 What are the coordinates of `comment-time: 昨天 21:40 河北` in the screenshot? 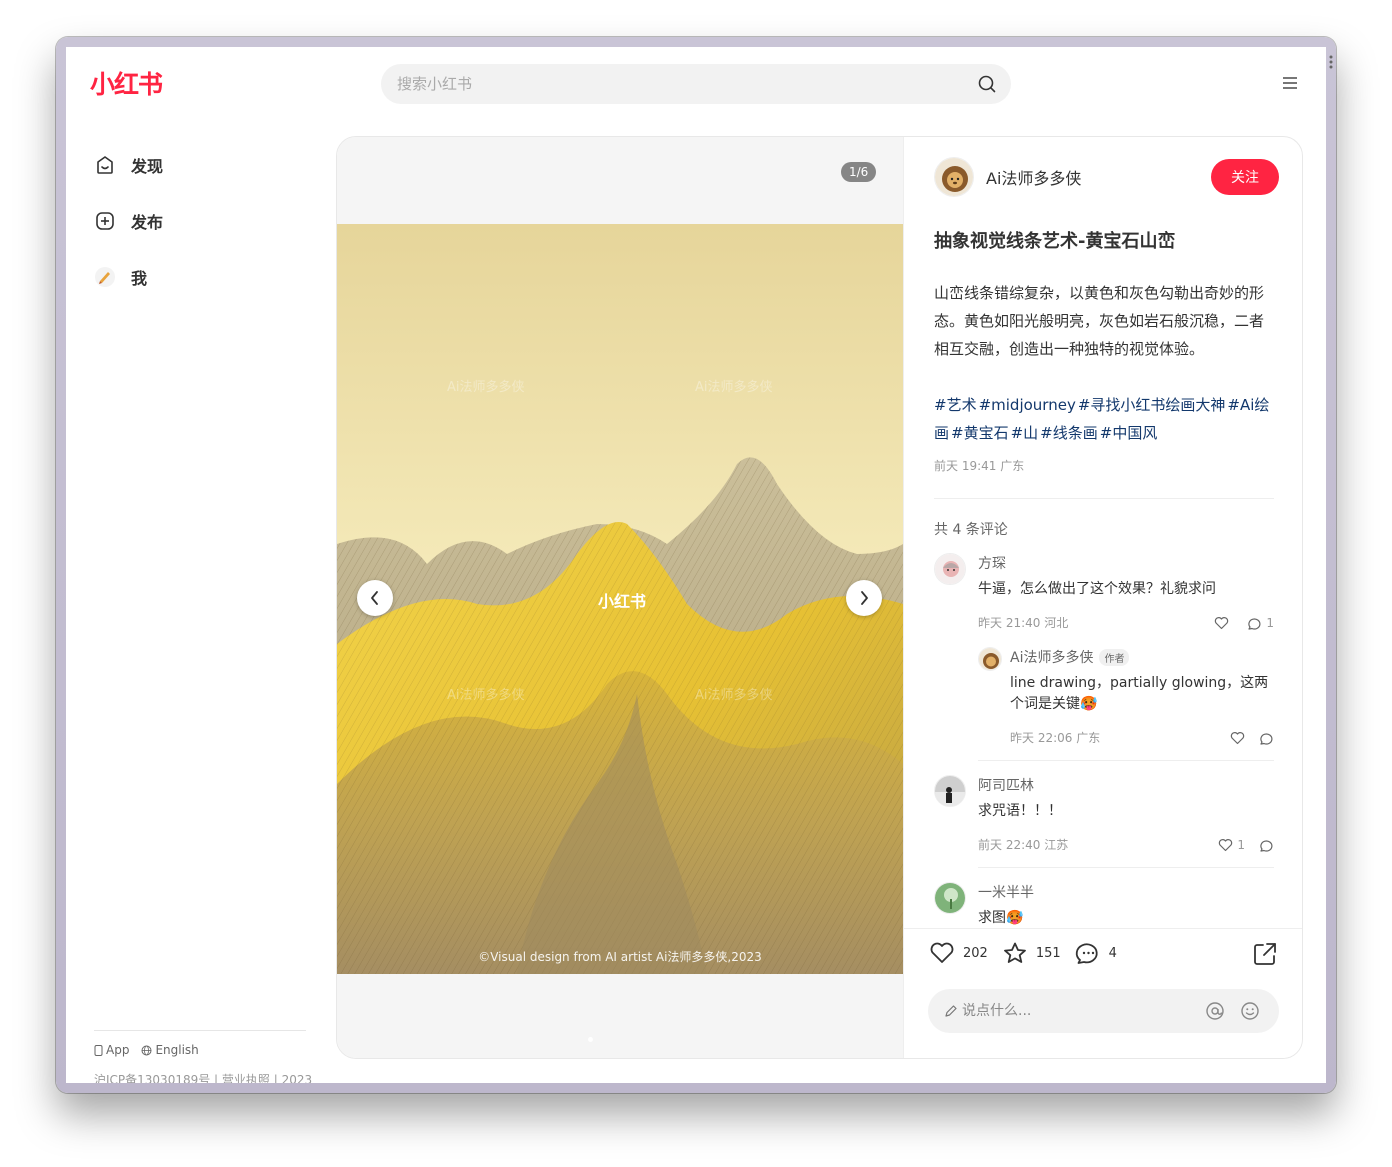 It's located at (1023, 623).